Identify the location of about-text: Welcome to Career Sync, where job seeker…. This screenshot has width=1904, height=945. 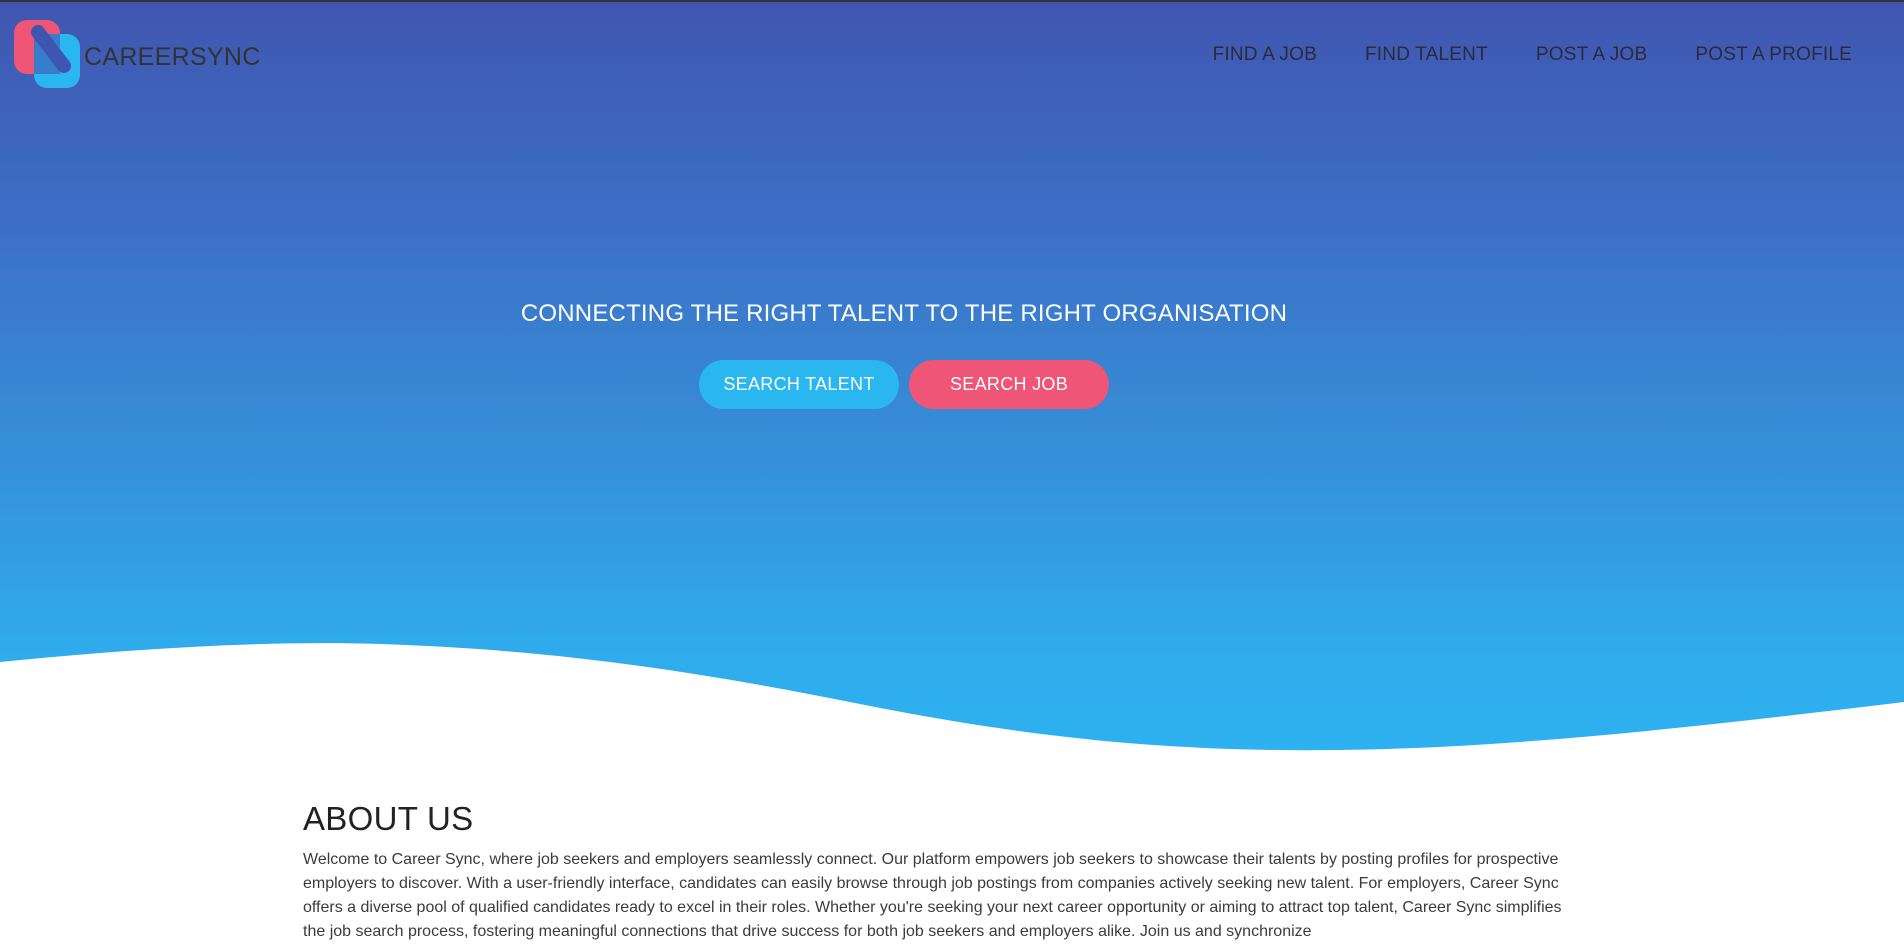
(932, 895).